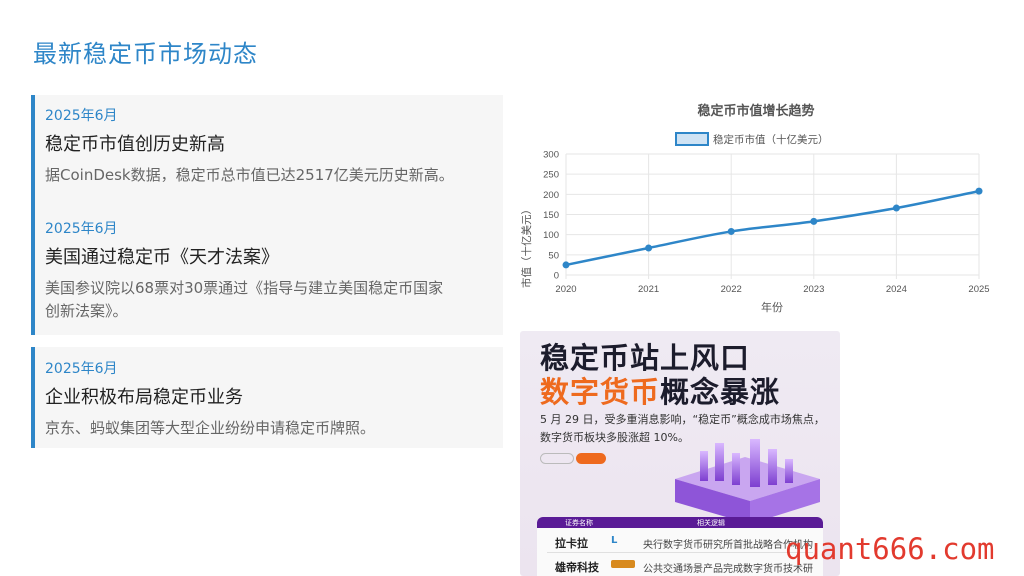  What do you see at coordinates (135, 144) in the screenshot?
I see `news-title: 稳定币市值创历史新高` at bounding box center [135, 144].